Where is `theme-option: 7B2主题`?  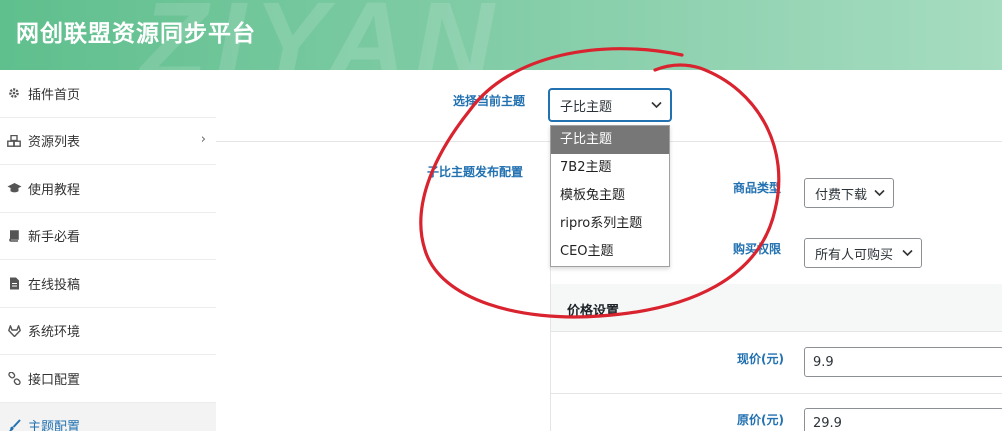 theme-option: 7B2主题 is located at coordinates (610, 168).